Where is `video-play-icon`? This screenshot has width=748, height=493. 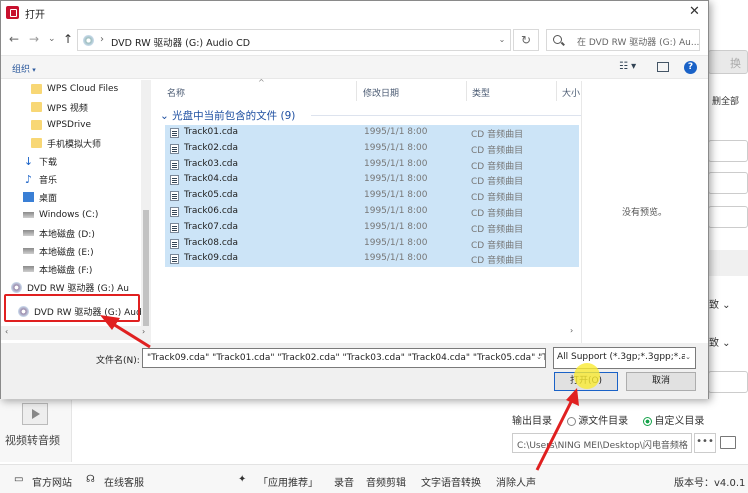
video-play-icon is located at coordinates (35, 414).